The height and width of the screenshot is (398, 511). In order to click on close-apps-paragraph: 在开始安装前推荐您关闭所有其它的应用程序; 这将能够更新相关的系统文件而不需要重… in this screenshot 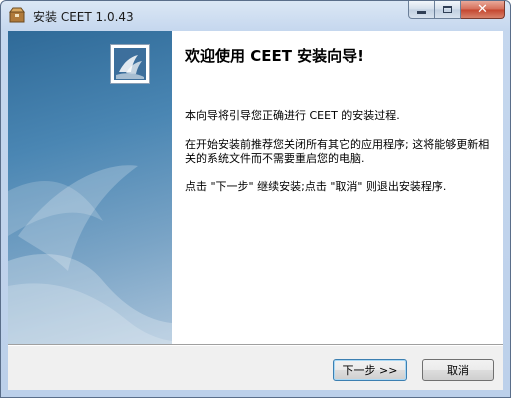, I will do `click(337, 151)`.